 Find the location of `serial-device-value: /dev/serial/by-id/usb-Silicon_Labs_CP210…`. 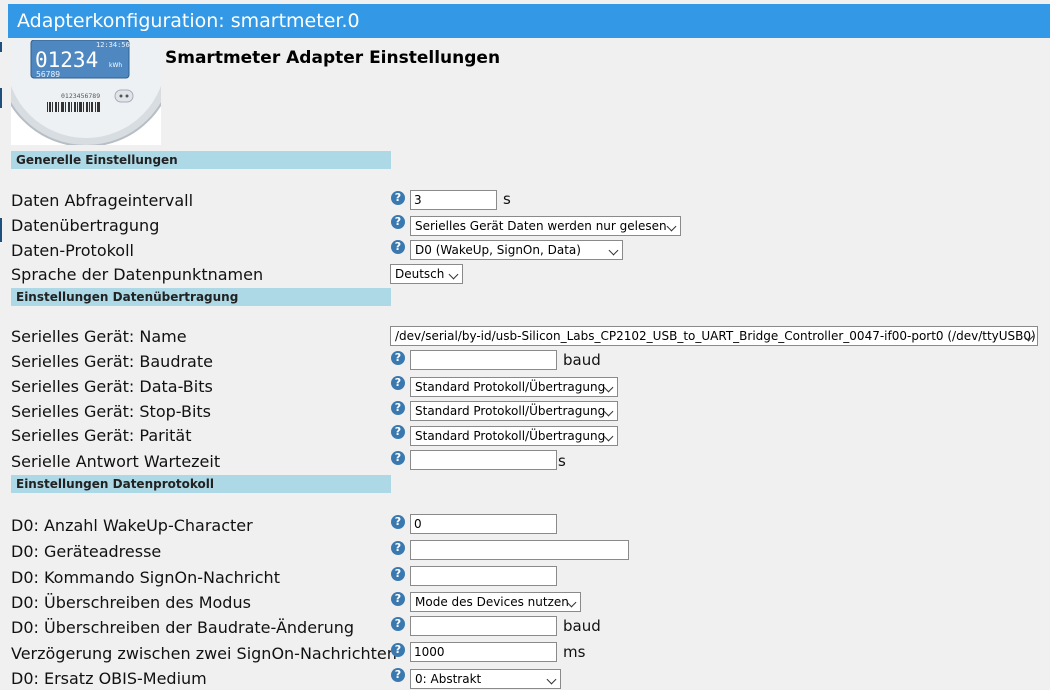

serial-device-value: /dev/serial/by-id/usb-Silicon_Labs_CP210… is located at coordinates (715, 336).